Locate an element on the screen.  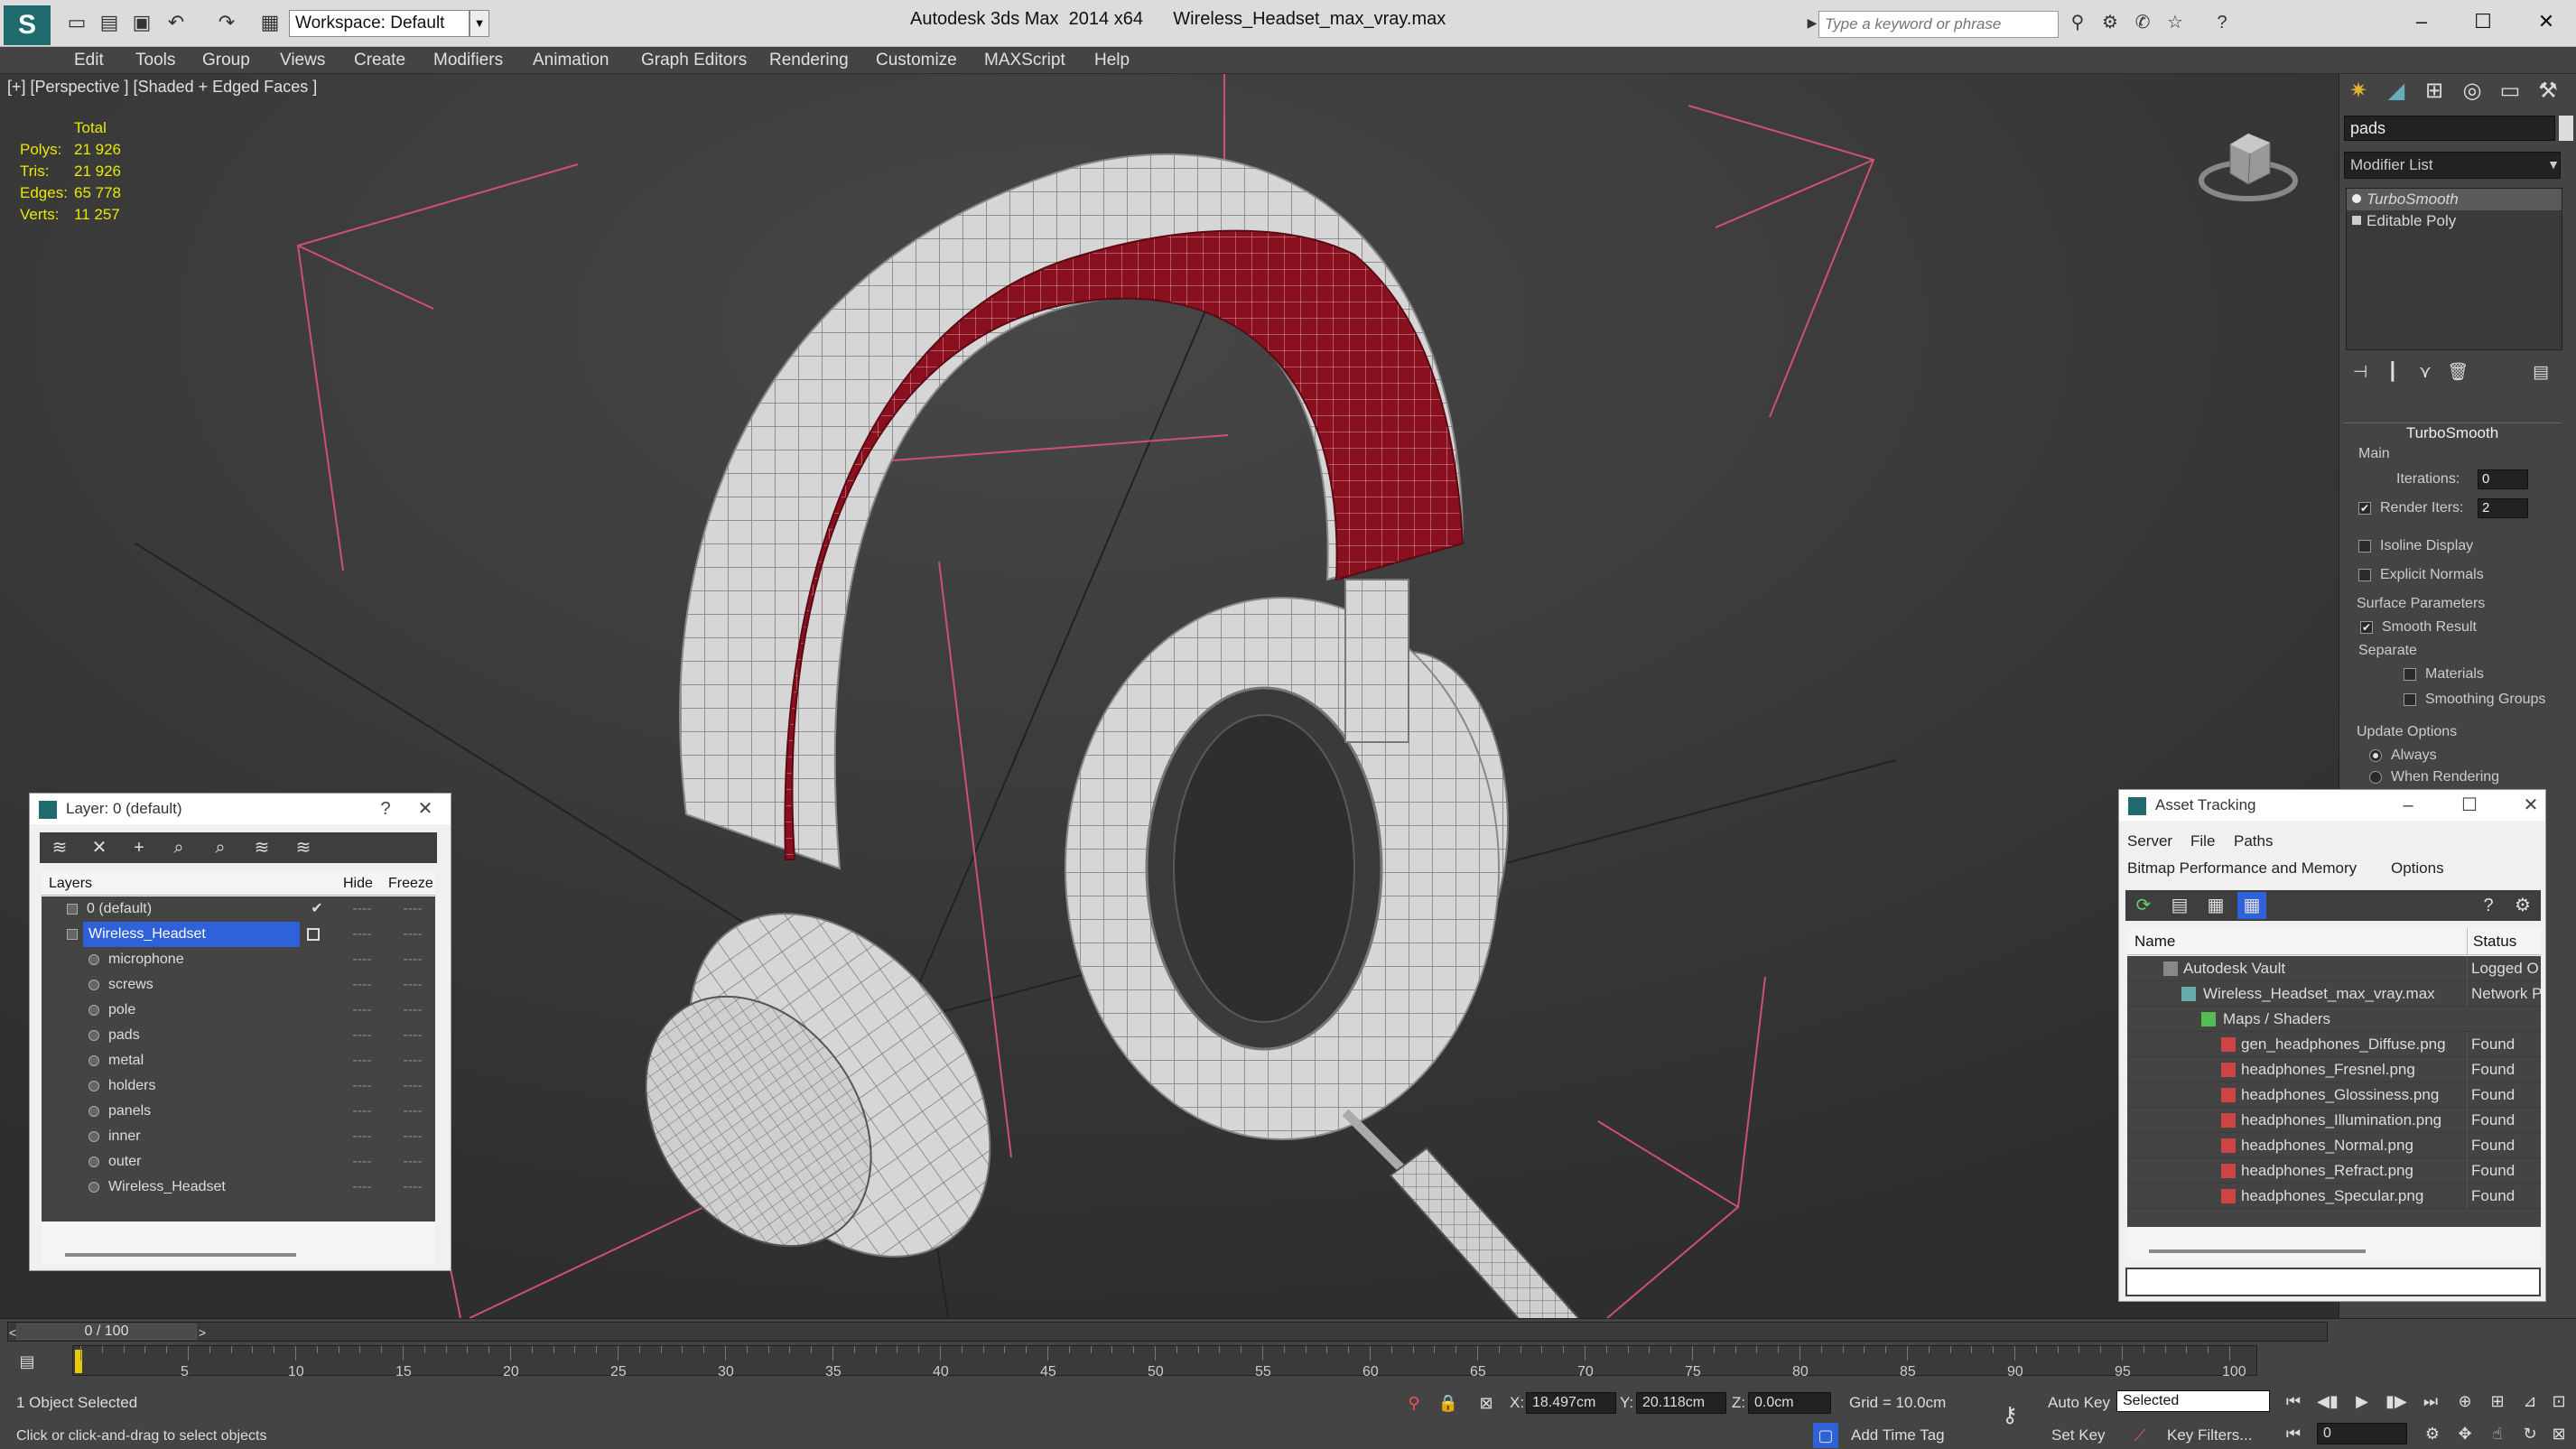
menu-group: Group is located at coordinates (226, 60).